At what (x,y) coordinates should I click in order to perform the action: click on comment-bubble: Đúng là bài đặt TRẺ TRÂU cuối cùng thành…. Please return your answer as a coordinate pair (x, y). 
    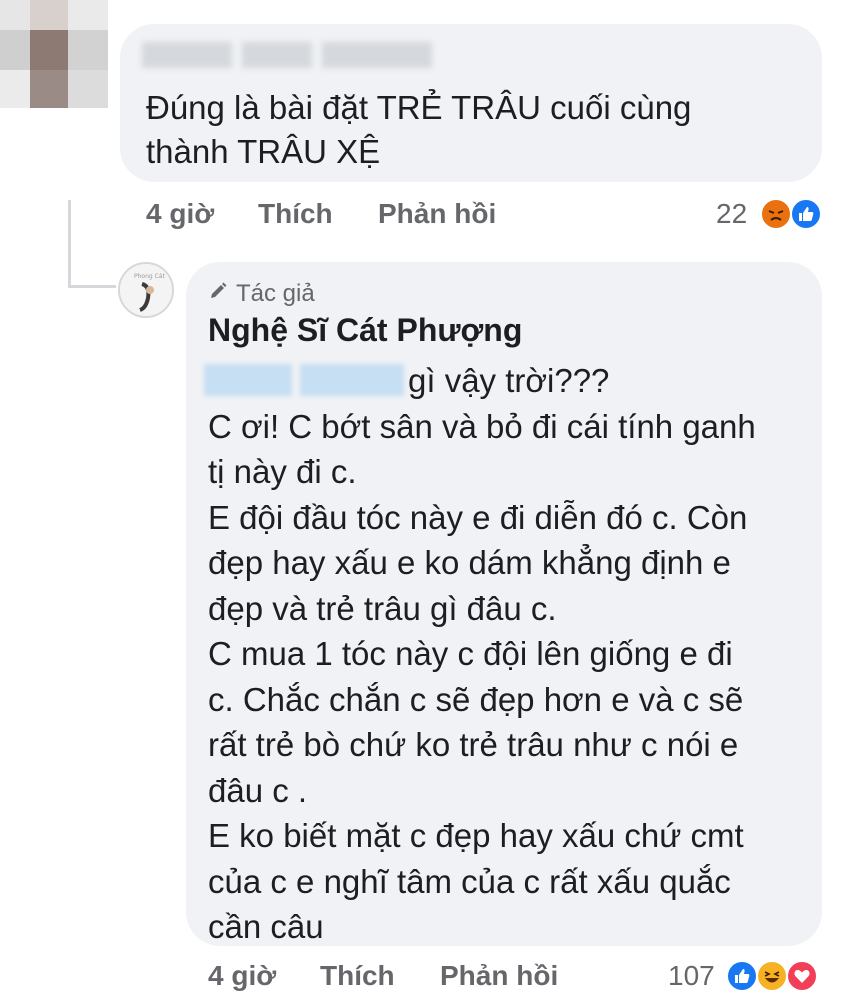
    Looking at the image, I should click on (471, 103).